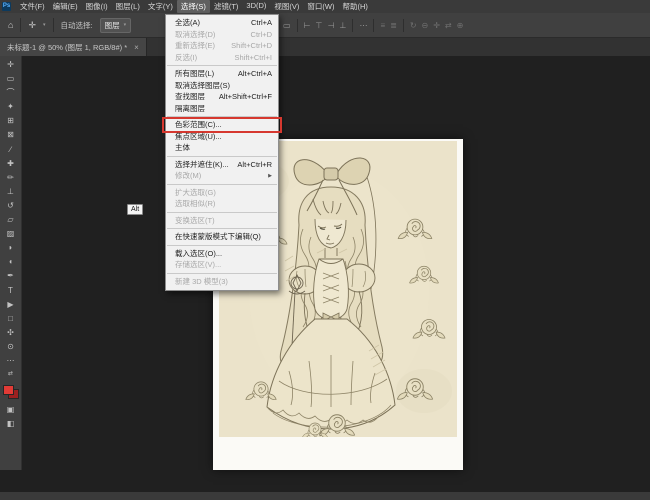  Describe the element at coordinates (11, 78) in the screenshot. I see `marquee-tool: ▭` at that location.